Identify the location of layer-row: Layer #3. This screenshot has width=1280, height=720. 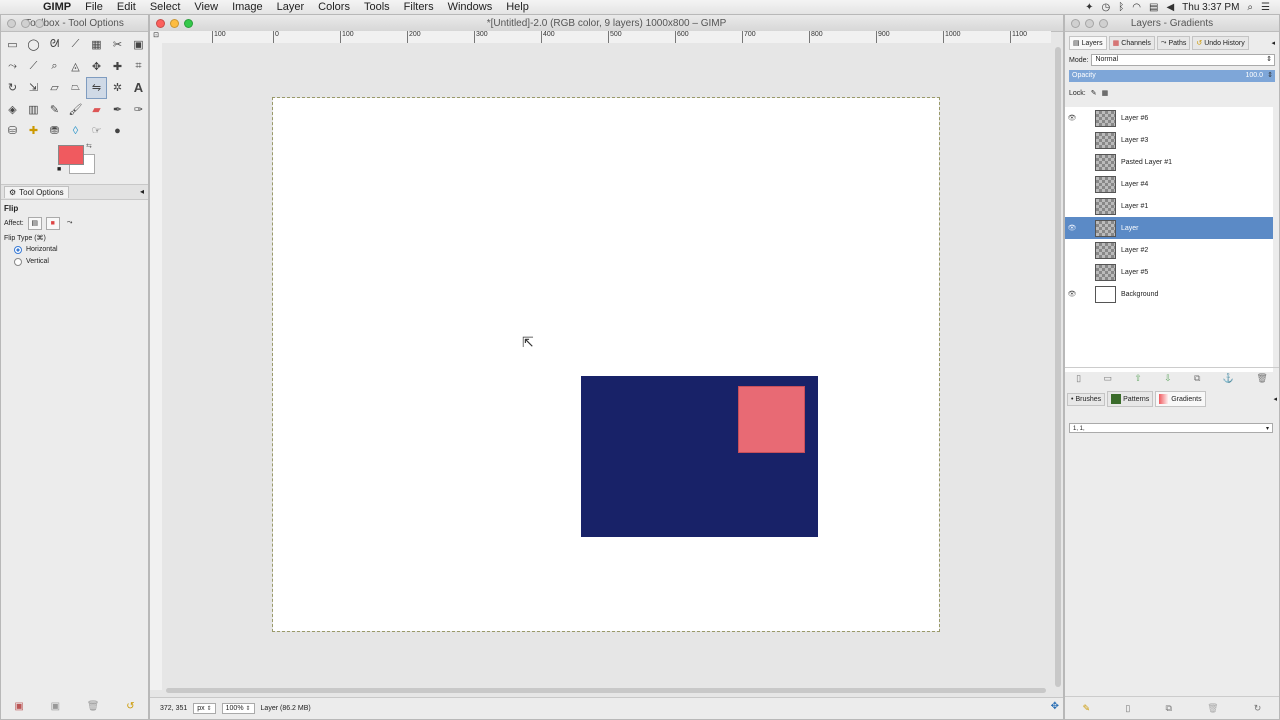
(1169, 140).